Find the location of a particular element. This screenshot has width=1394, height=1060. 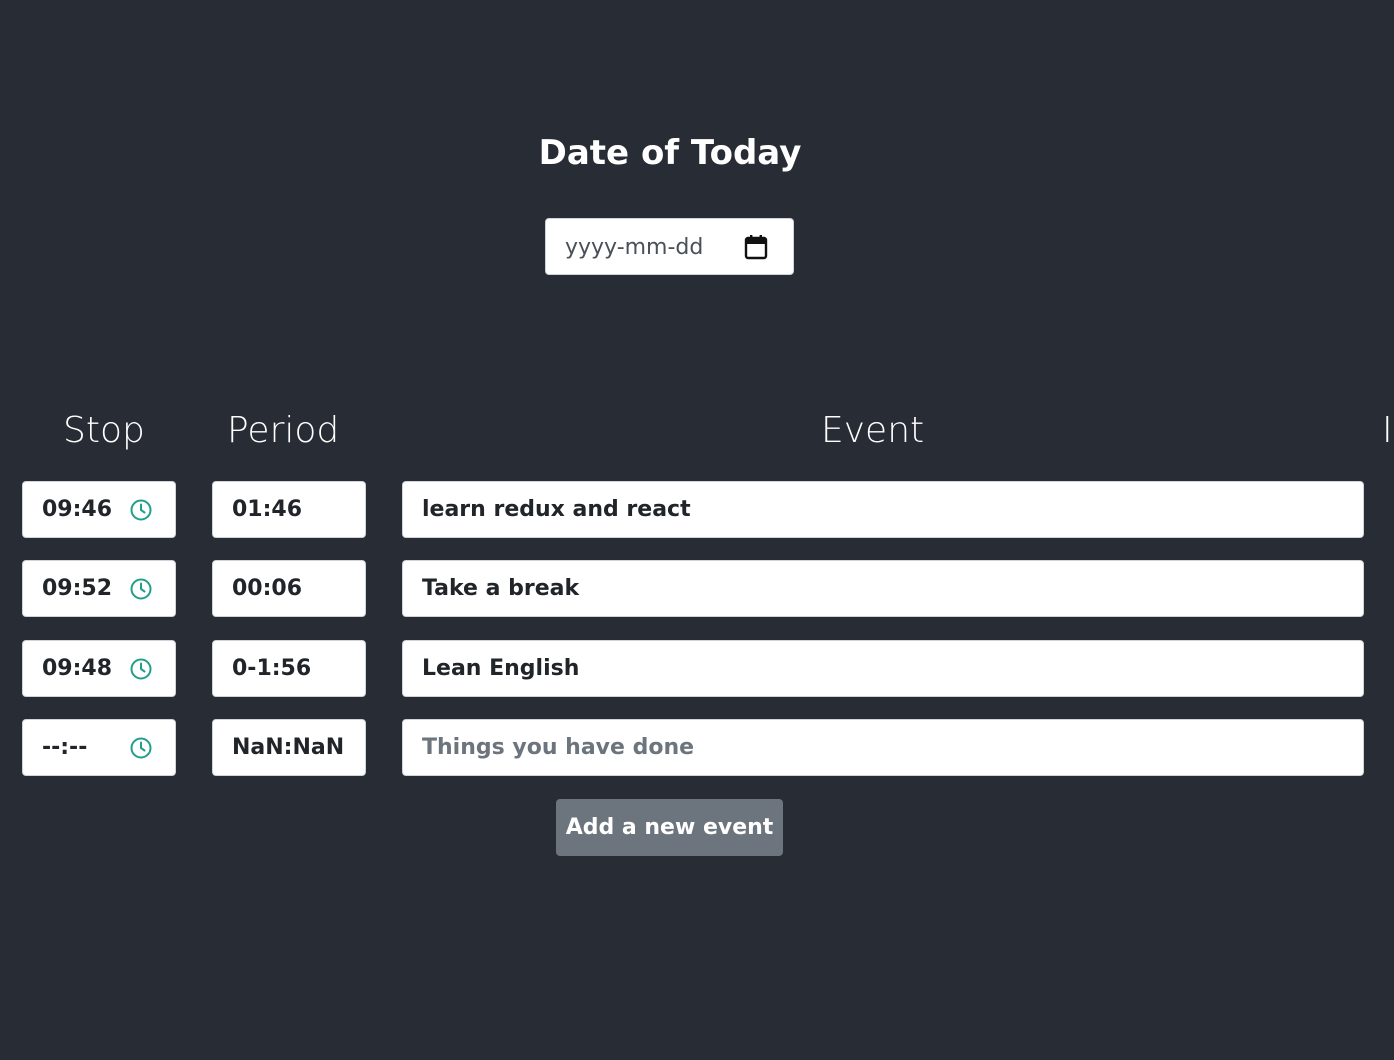

stop-time-input: 09:48 is located at coordinates (99, 668).